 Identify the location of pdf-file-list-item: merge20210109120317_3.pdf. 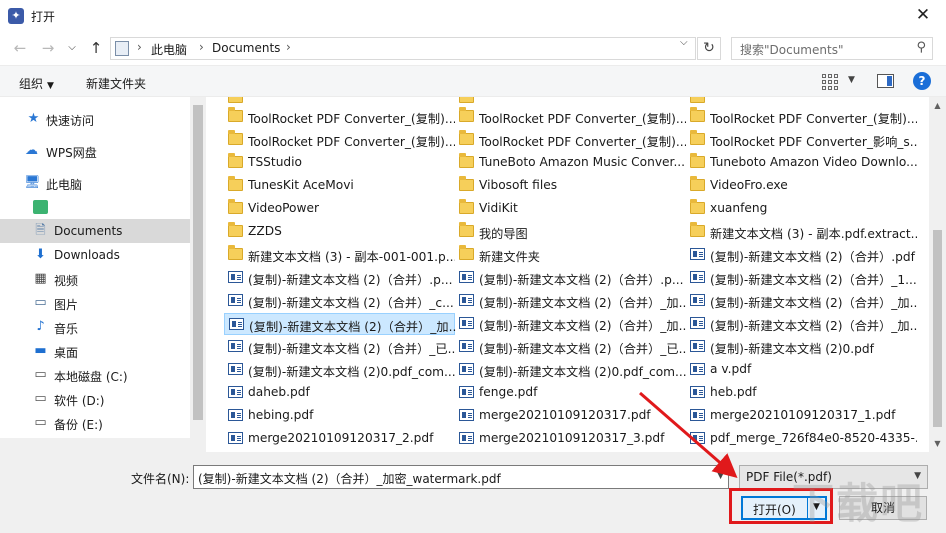
(570, 439).